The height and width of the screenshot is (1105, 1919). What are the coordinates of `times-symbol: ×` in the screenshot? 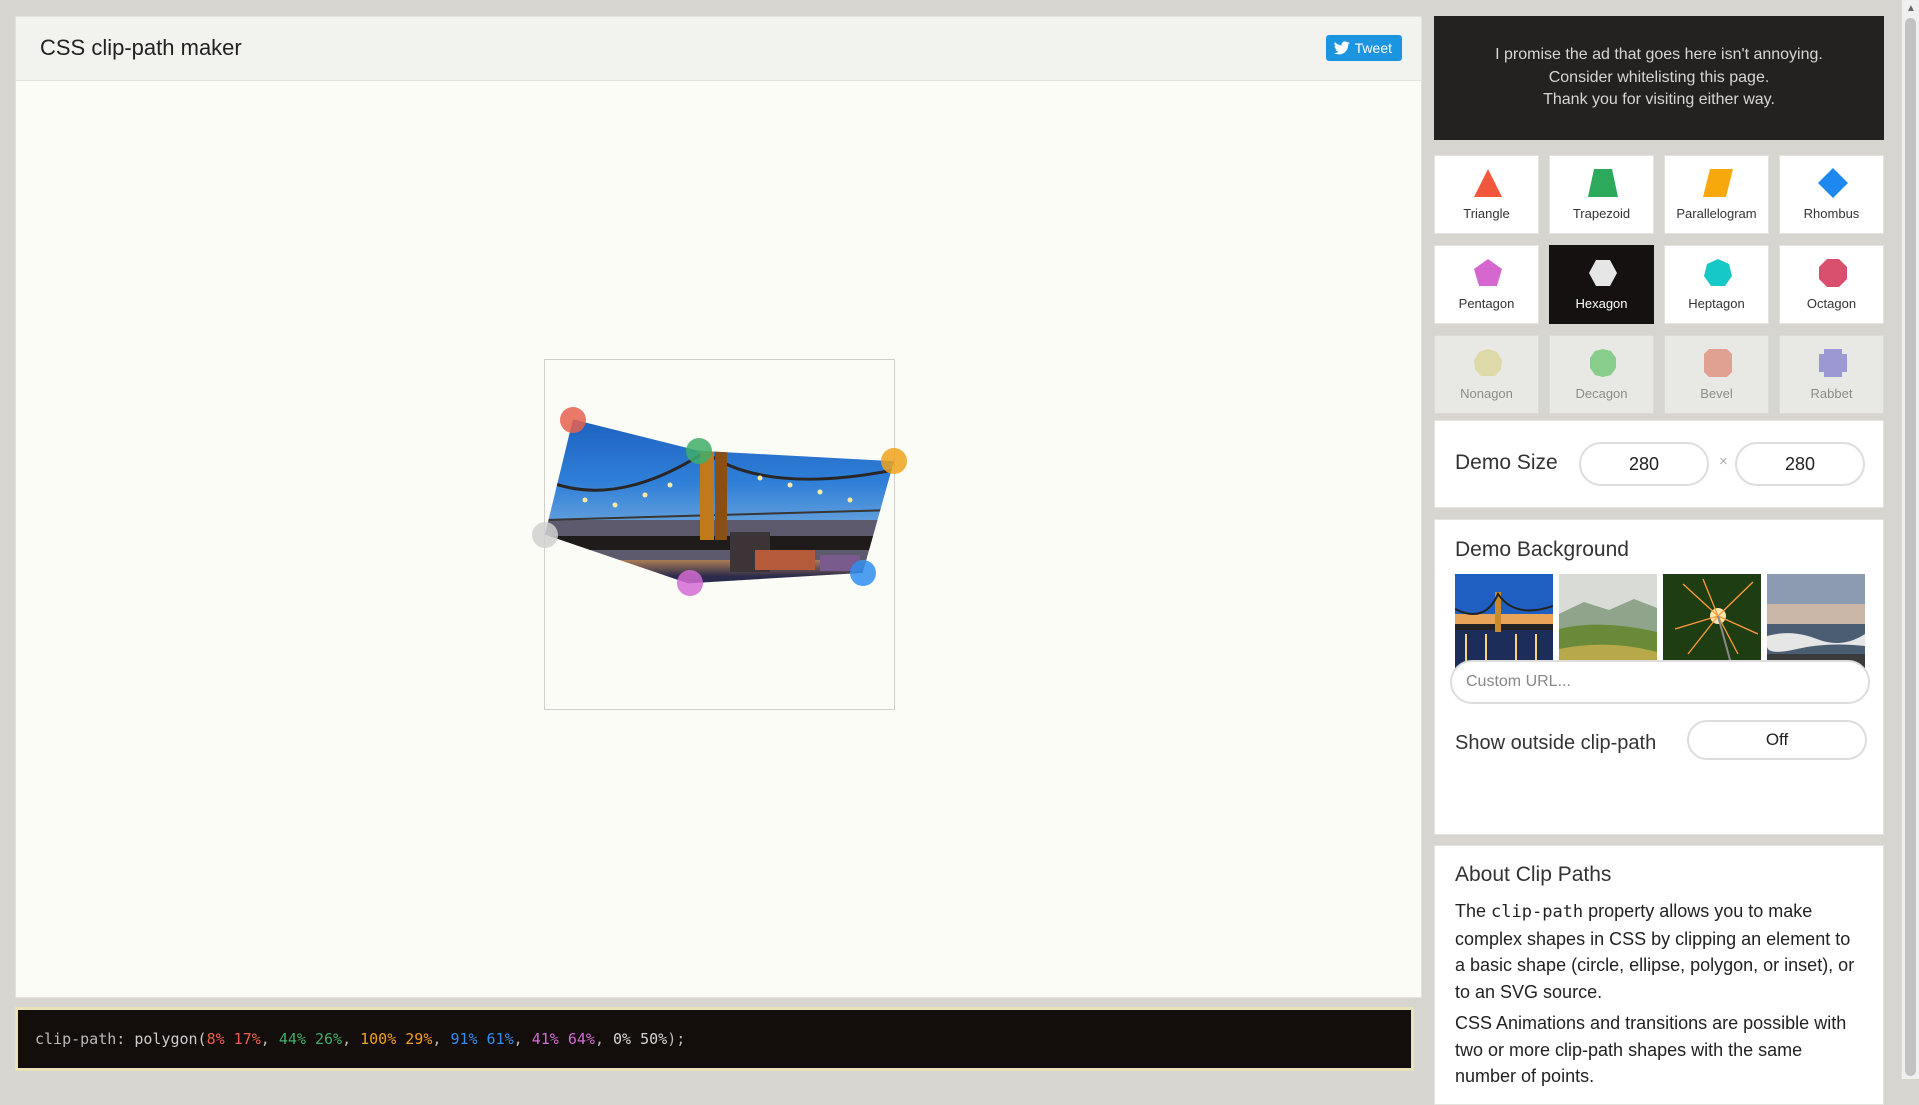 It's located at (1723, 461).